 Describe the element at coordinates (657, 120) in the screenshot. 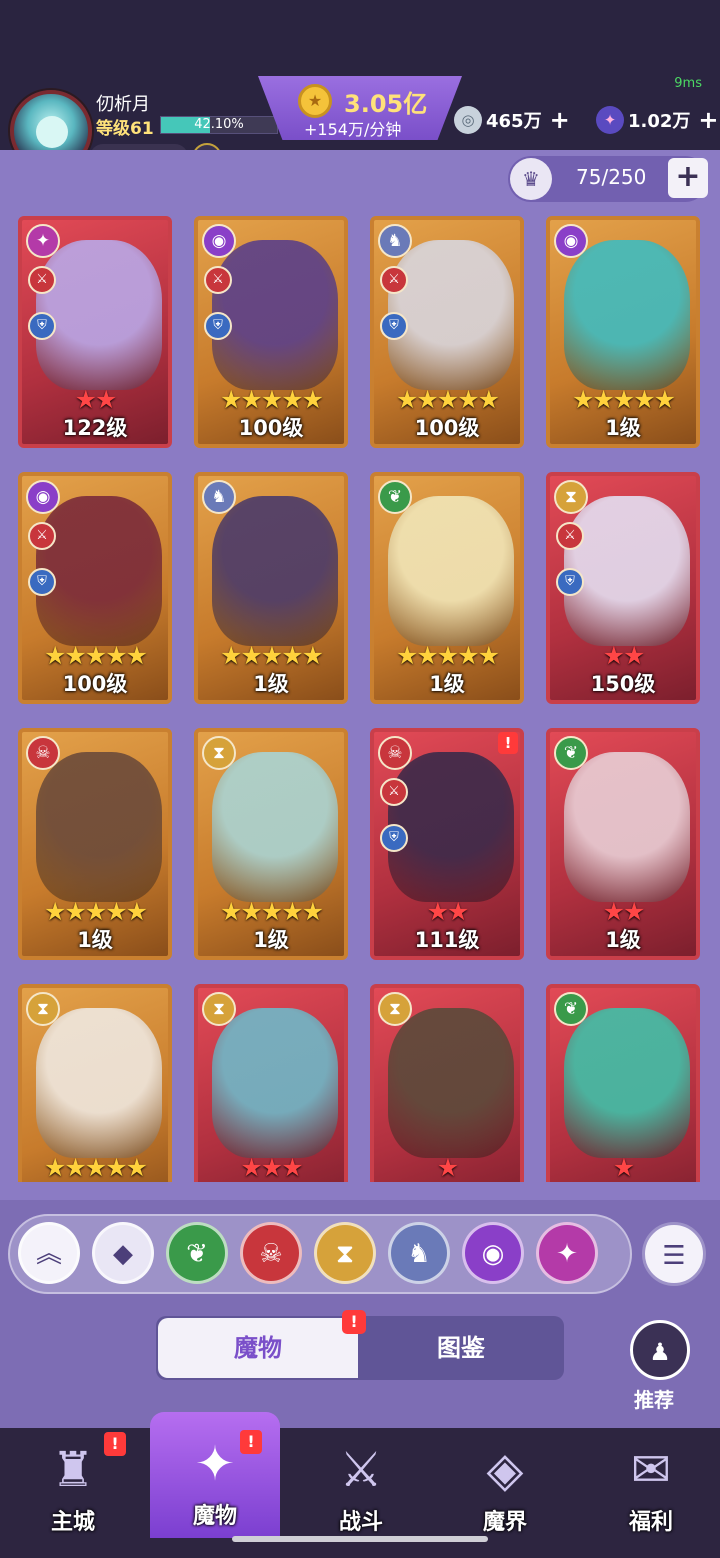

I see `gem-currency: ✦ 1.02万 +` at that location.